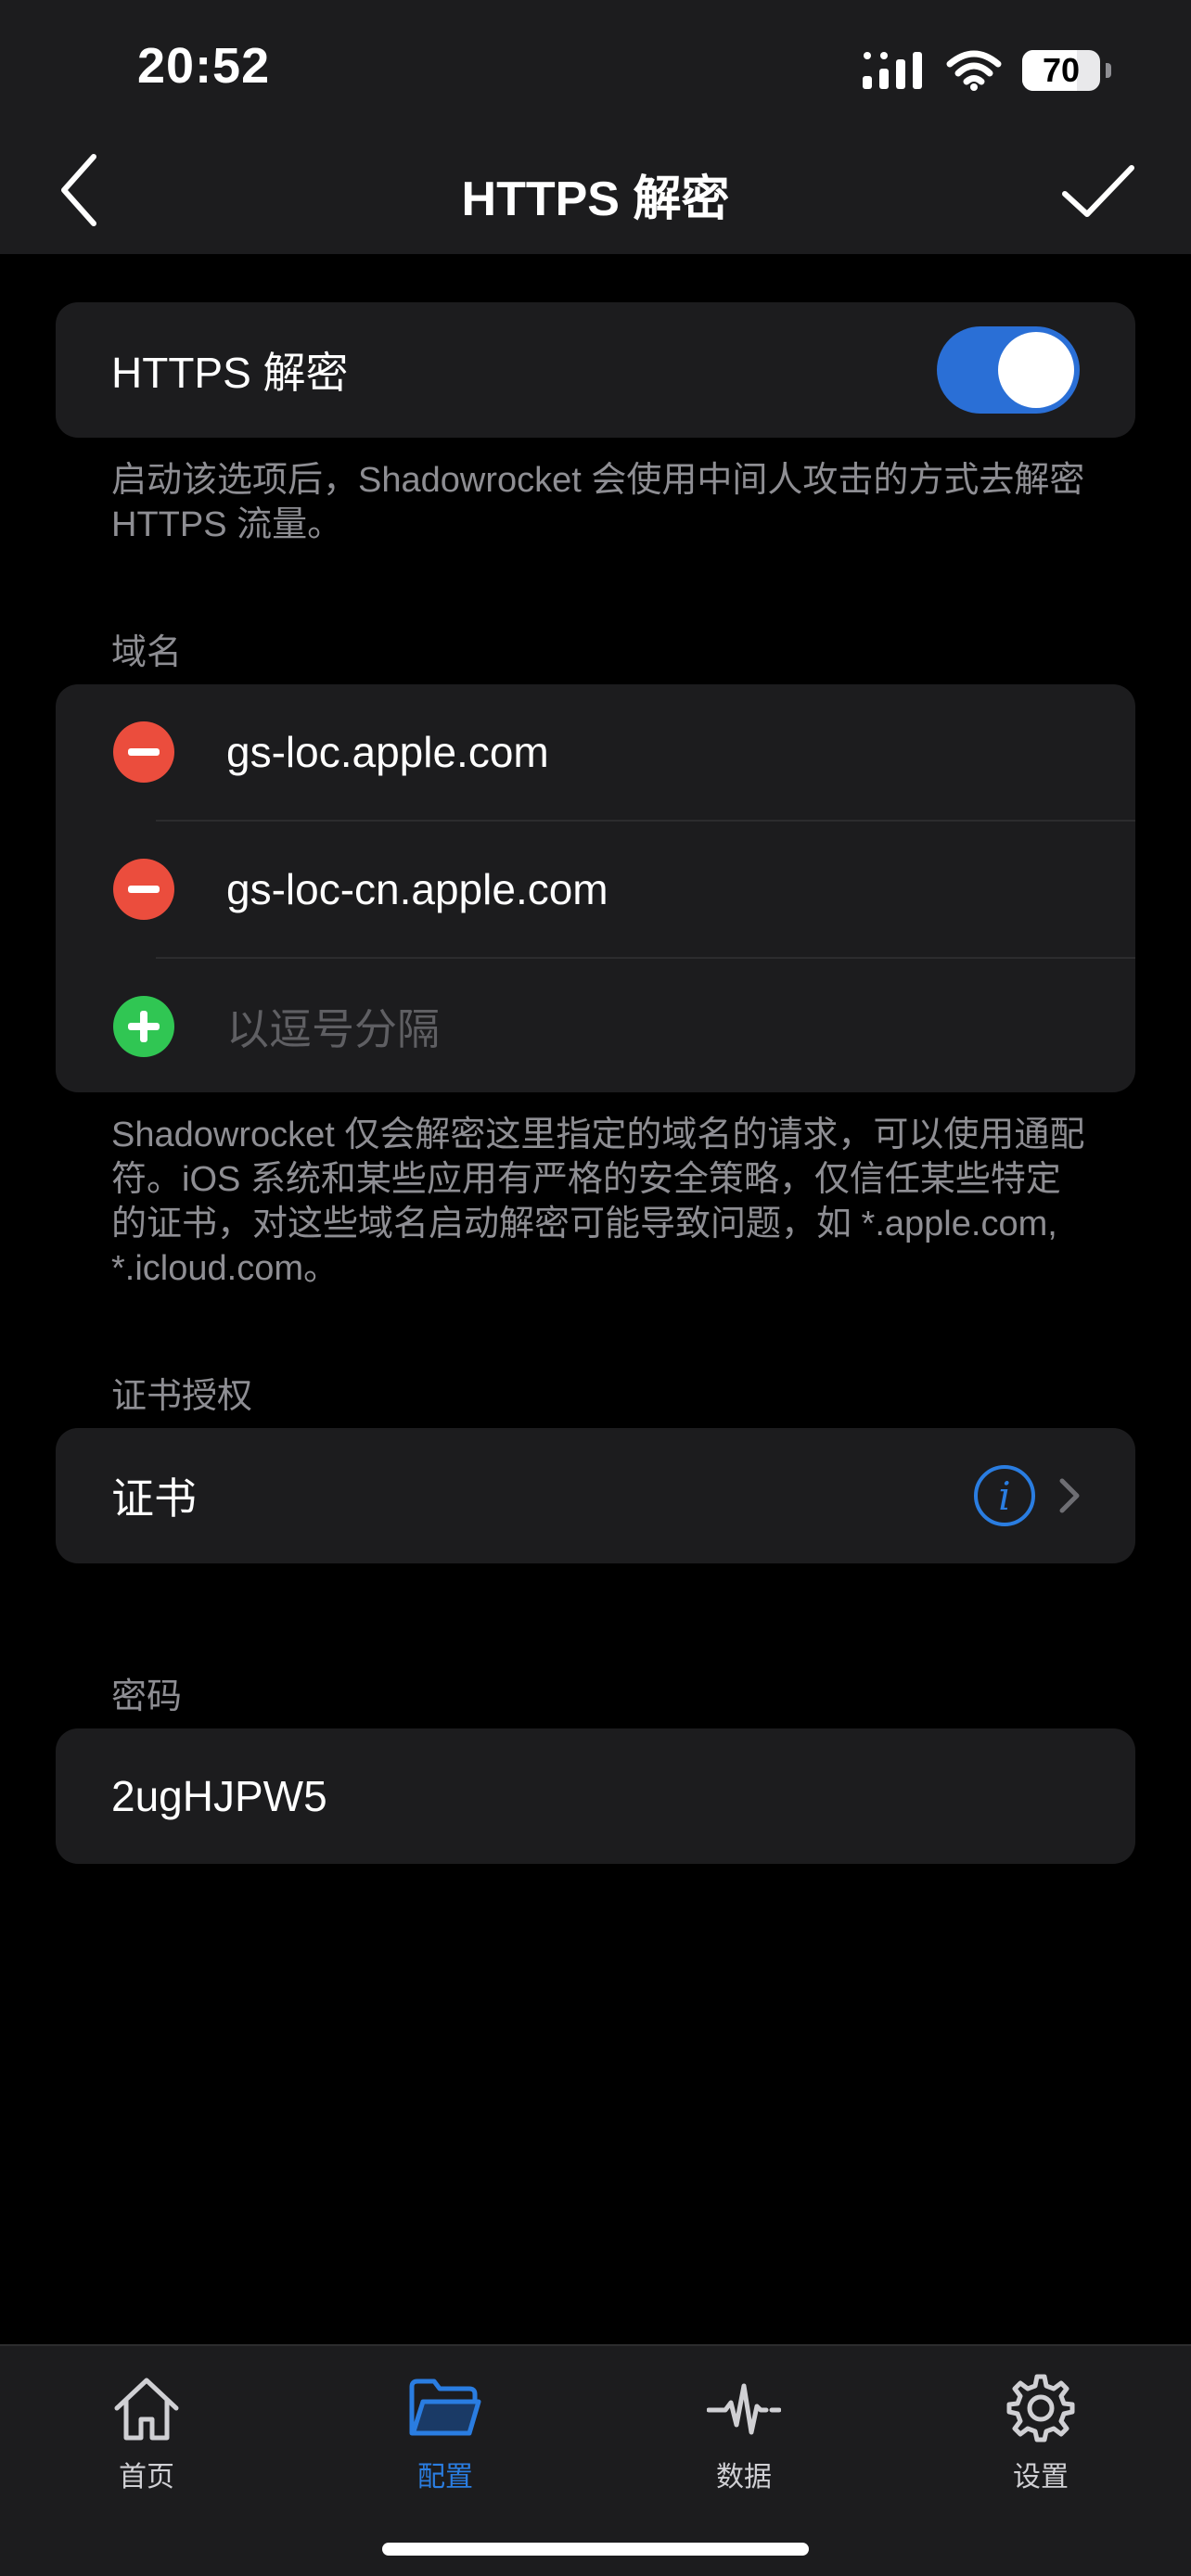  I want to click on home-indicator, so click(595, 2549).